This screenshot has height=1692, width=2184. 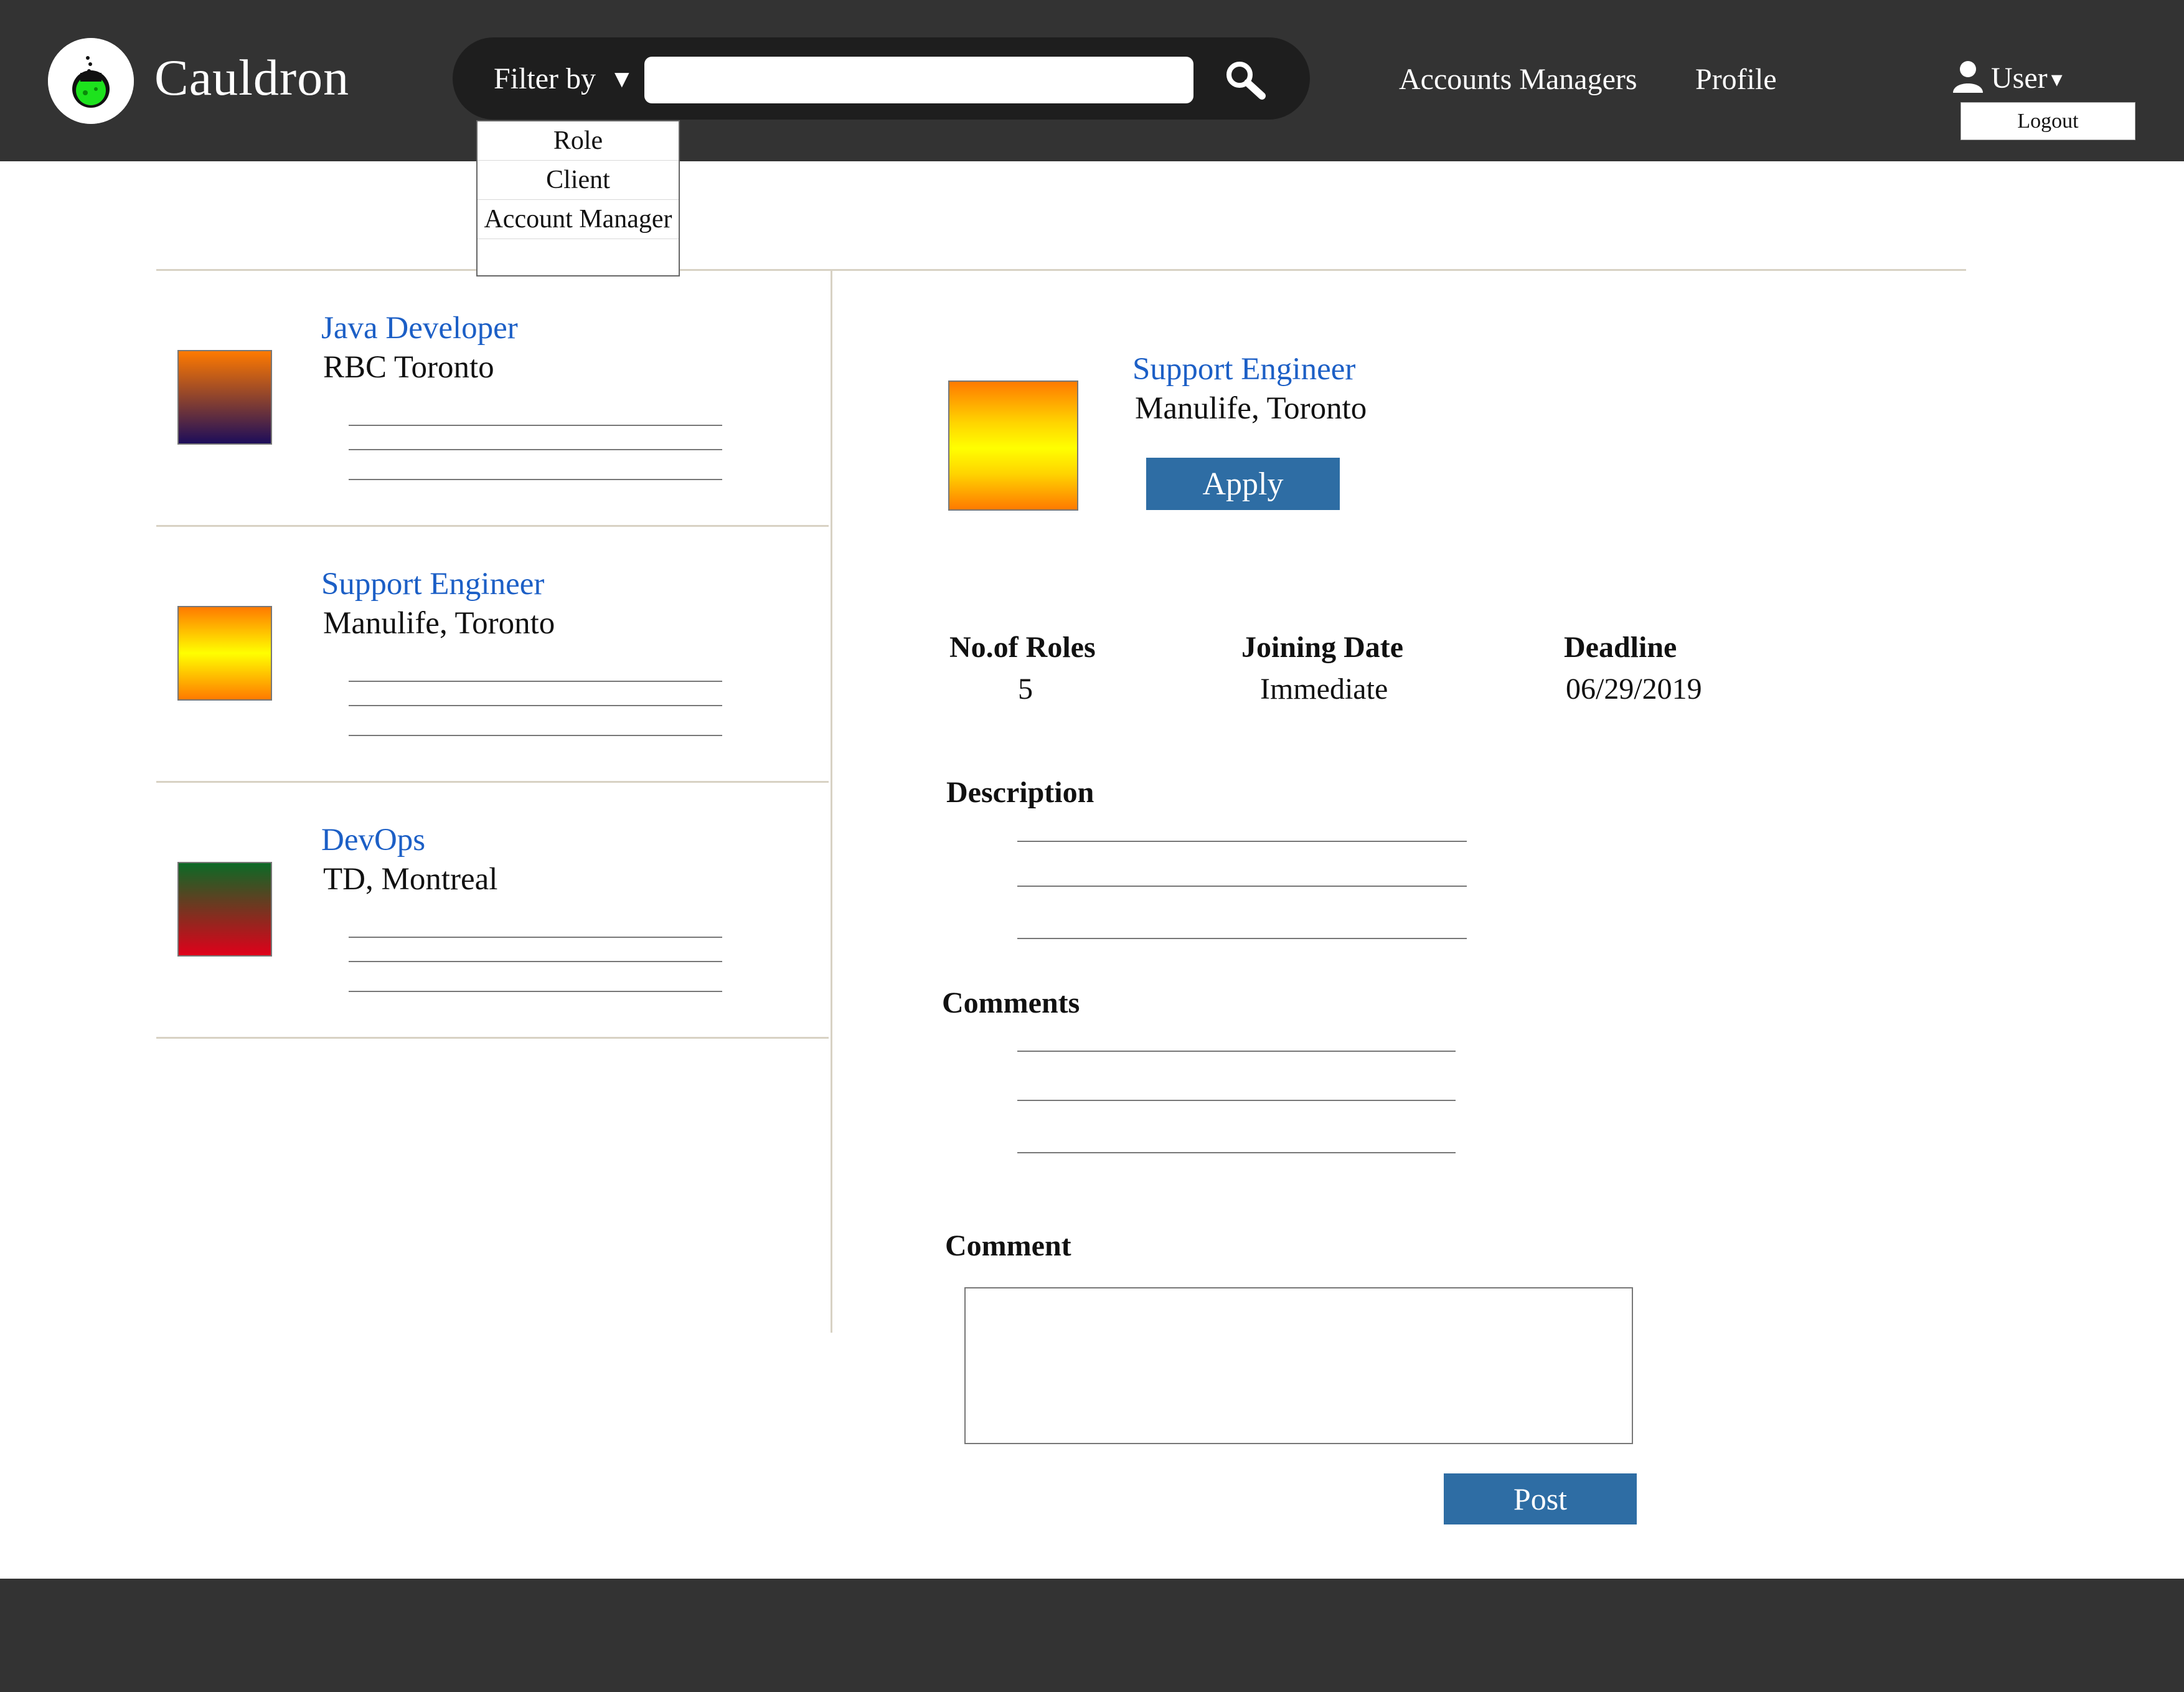 What do you see at coordinates (373, 840) in the screenshot?
I see `job-title: DevOps` at bounding box center [373, 840].